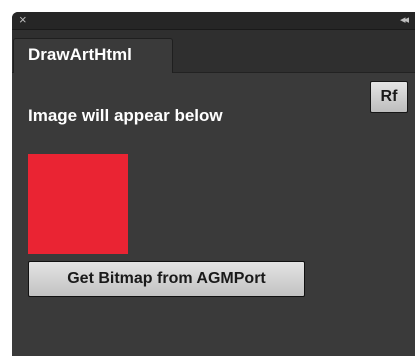 The width and height of the screenshot is (415, 356). Describe the element at coordinates (213, 21) in the screenshot. I see `panel-titlebar: × ◂◂` at that location.